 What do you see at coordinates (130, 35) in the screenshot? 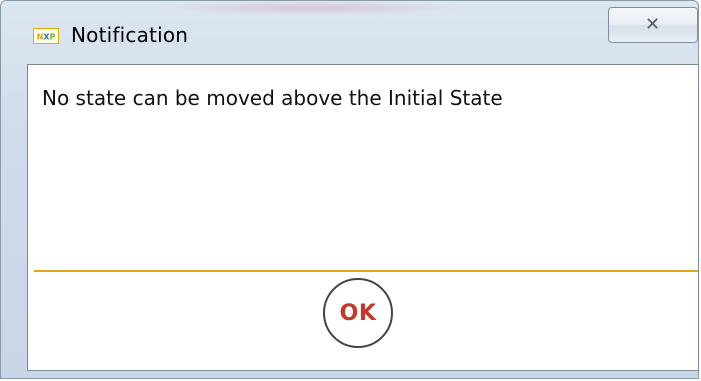
I see `window-title: Notification` at bounding box center [130, 35].